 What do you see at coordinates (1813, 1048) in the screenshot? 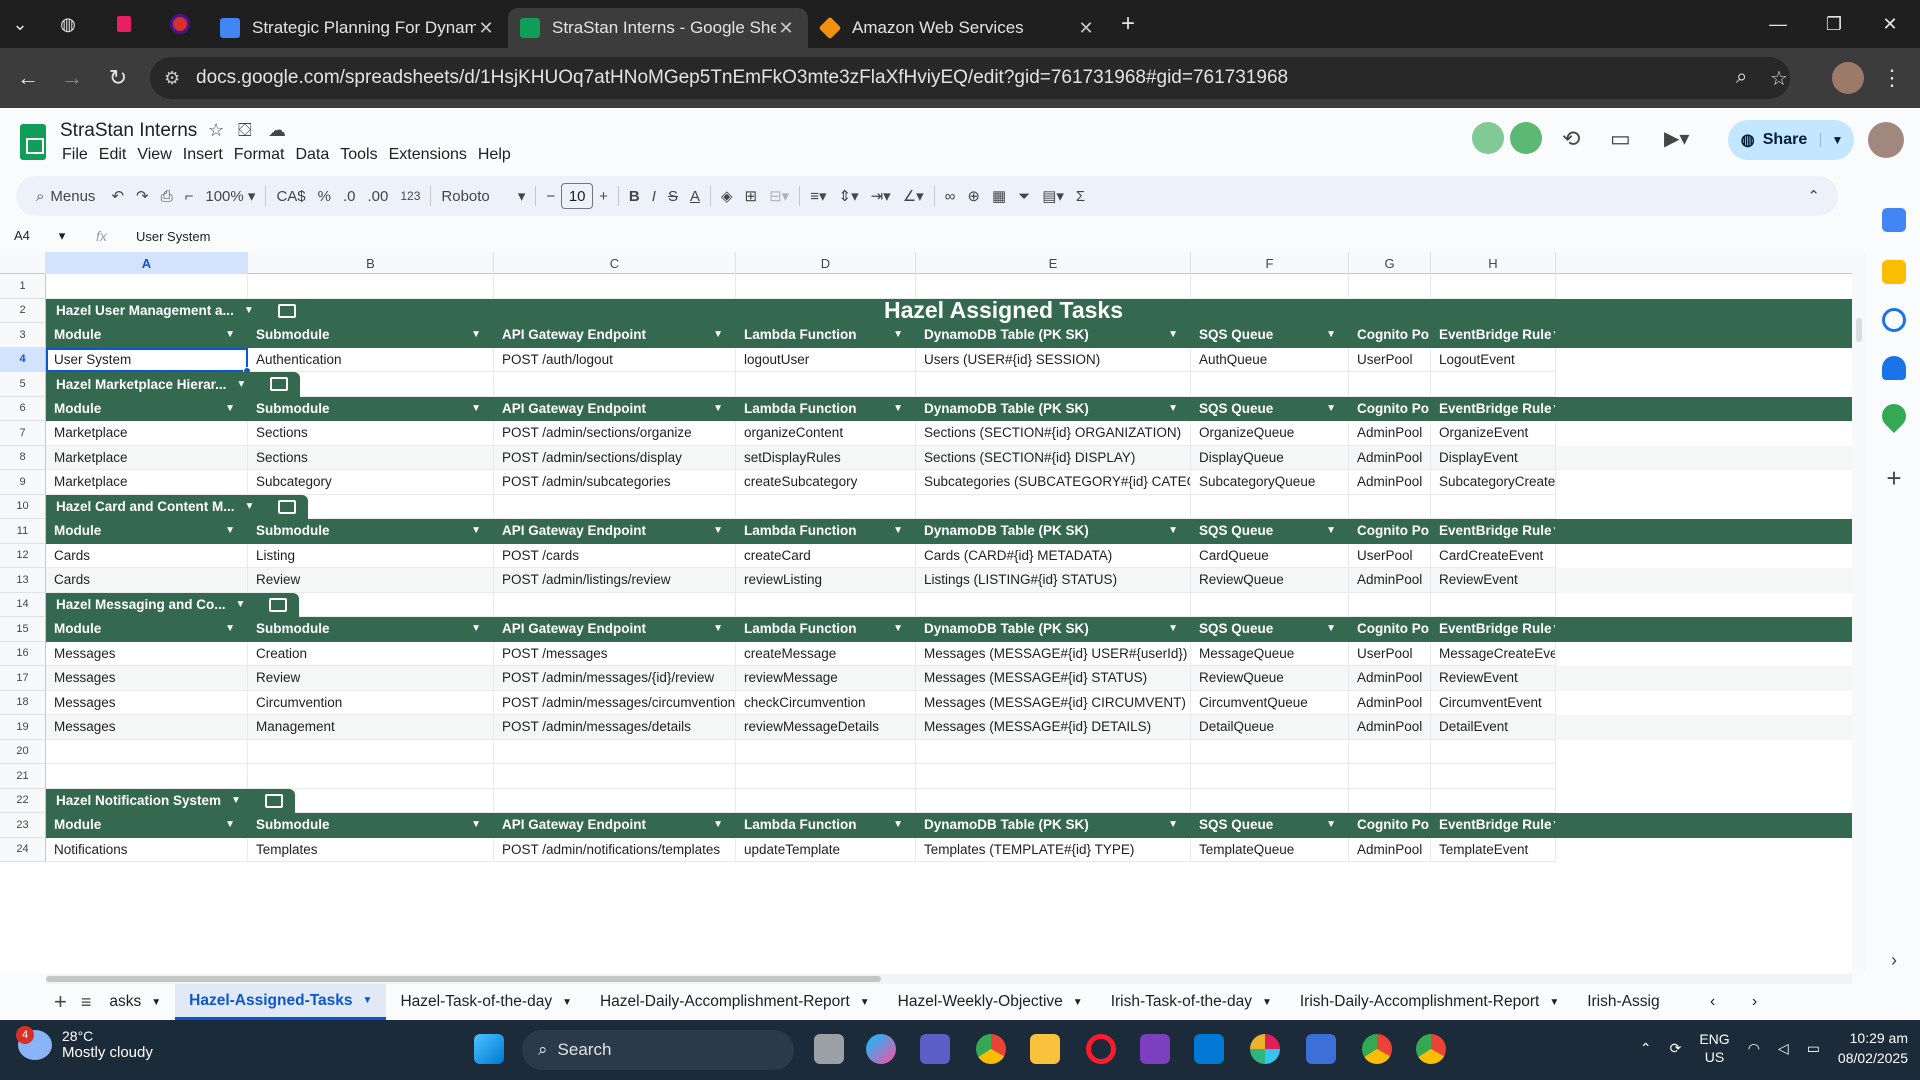
I see `battery-icon: ▭` at bounding box center [1813, 1048].